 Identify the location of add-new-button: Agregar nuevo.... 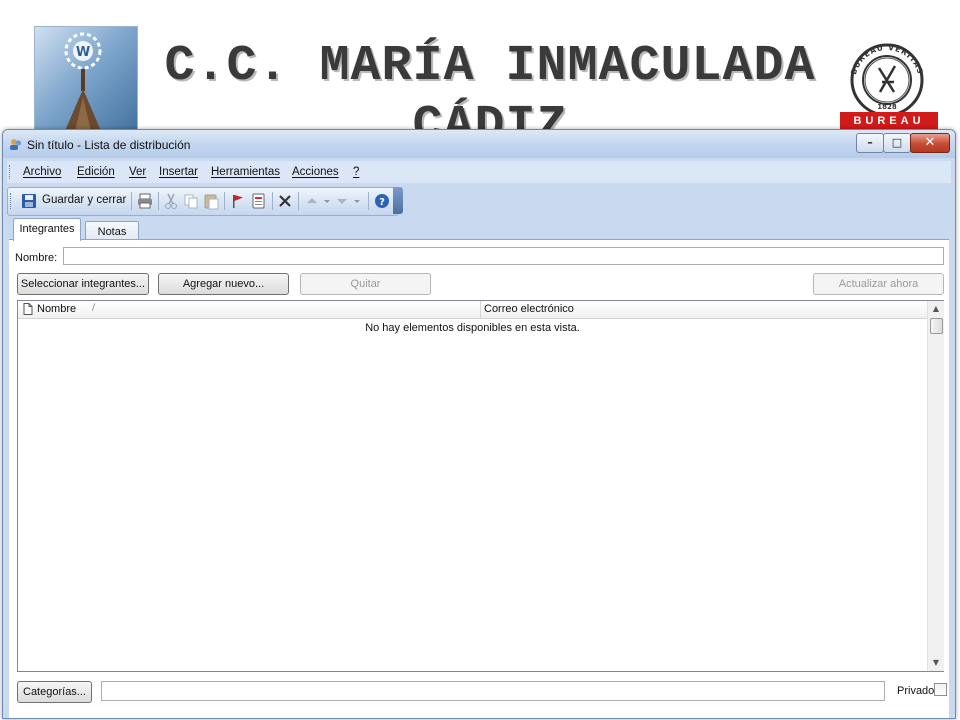
(223, 284).